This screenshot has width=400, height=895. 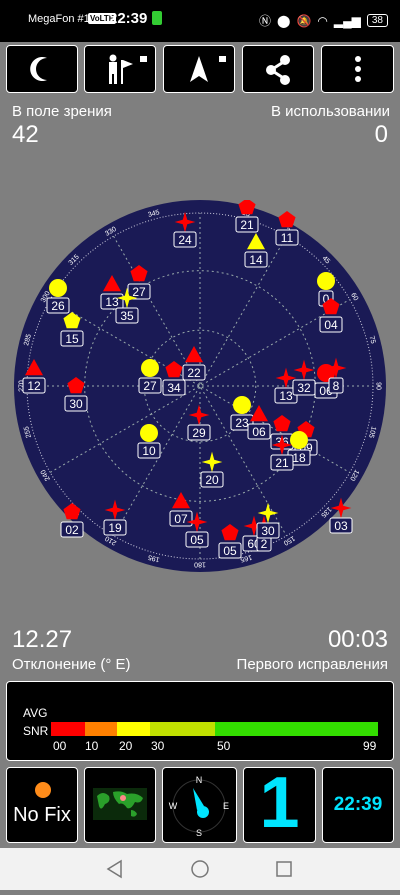 I want to click on recents-icon, so click(x=284, y=869).